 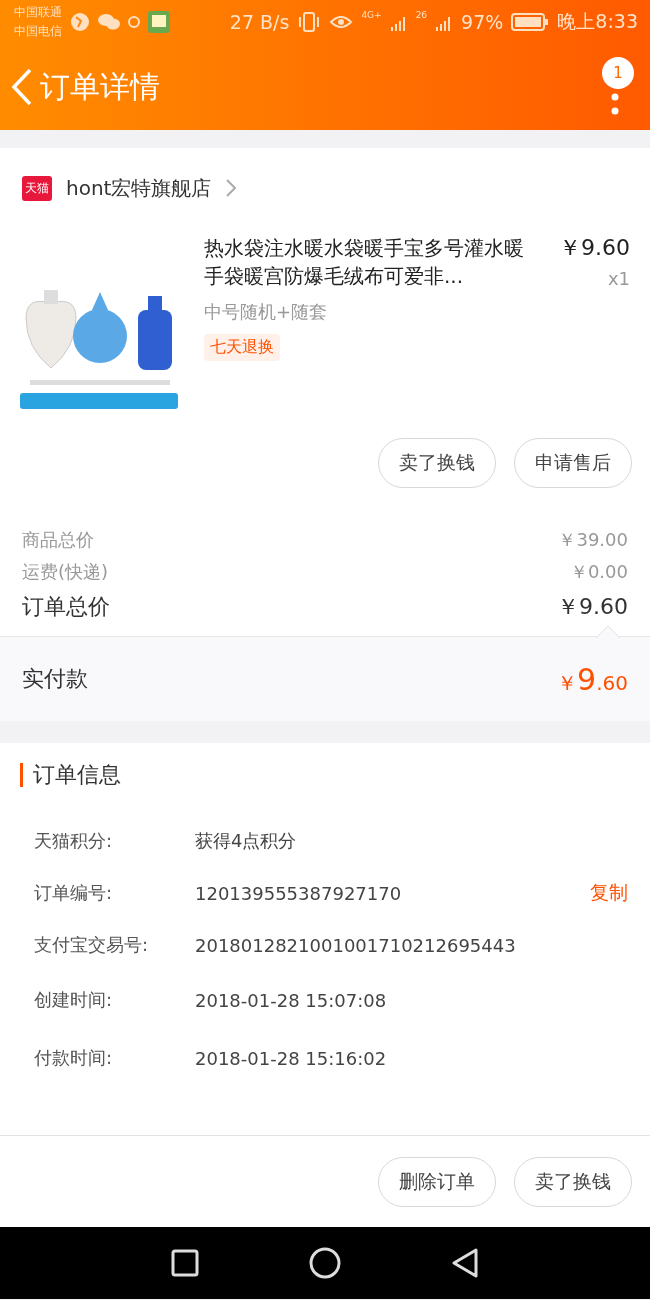 What do you see at coordinates (134, 22) in the screenshot?
I see `notification-icon` at bounding box center [134, 22].